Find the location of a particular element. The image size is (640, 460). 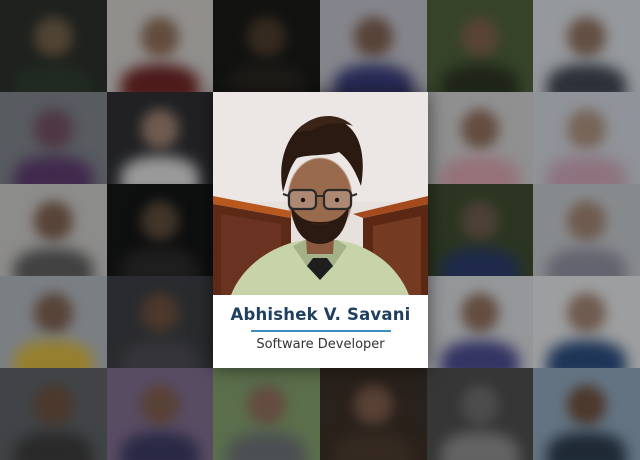

portrait-image is located at coordinates (320, 193).